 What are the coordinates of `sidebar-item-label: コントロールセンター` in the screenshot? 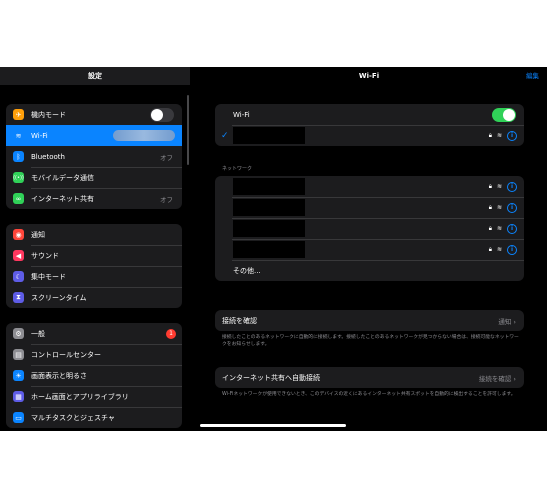 It's located at (66, 354).